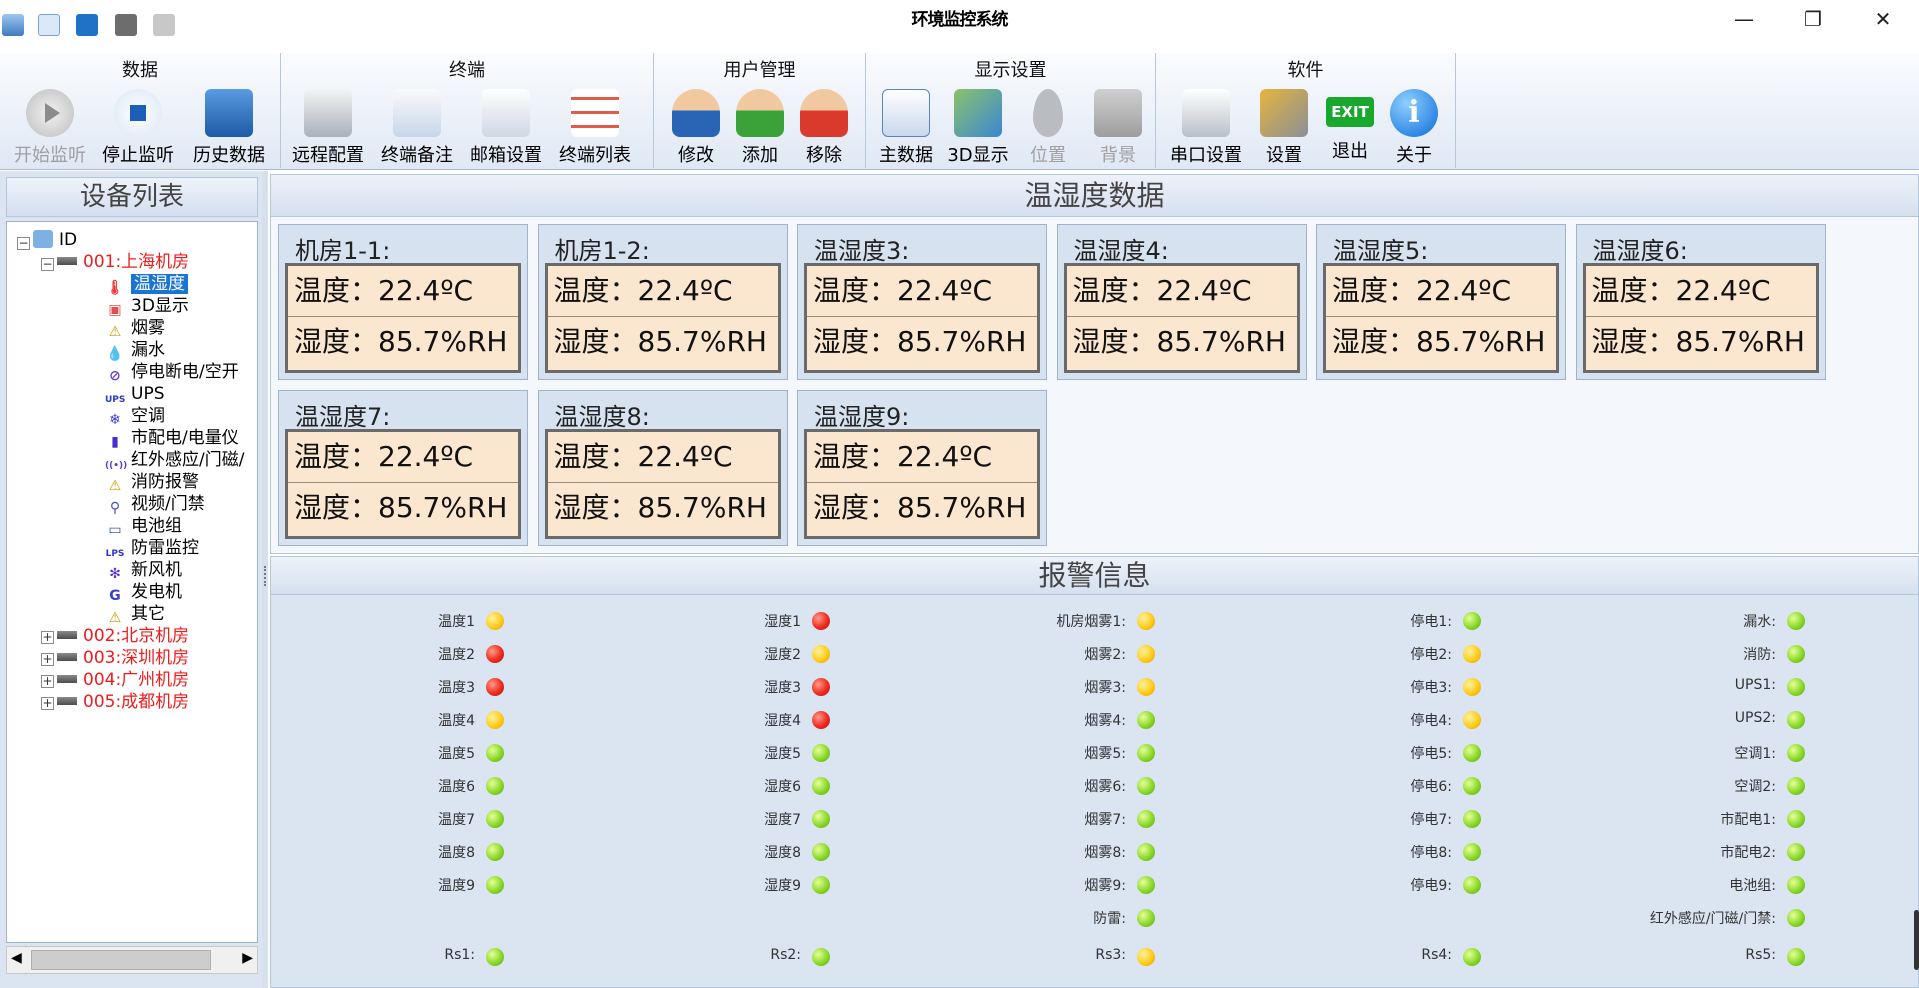 The width and height of the screenshot is (1919, 988). Describe the element at coordinates (148, 328) in the screenshot. I see `tree-item-label: 烟雾` at that location.